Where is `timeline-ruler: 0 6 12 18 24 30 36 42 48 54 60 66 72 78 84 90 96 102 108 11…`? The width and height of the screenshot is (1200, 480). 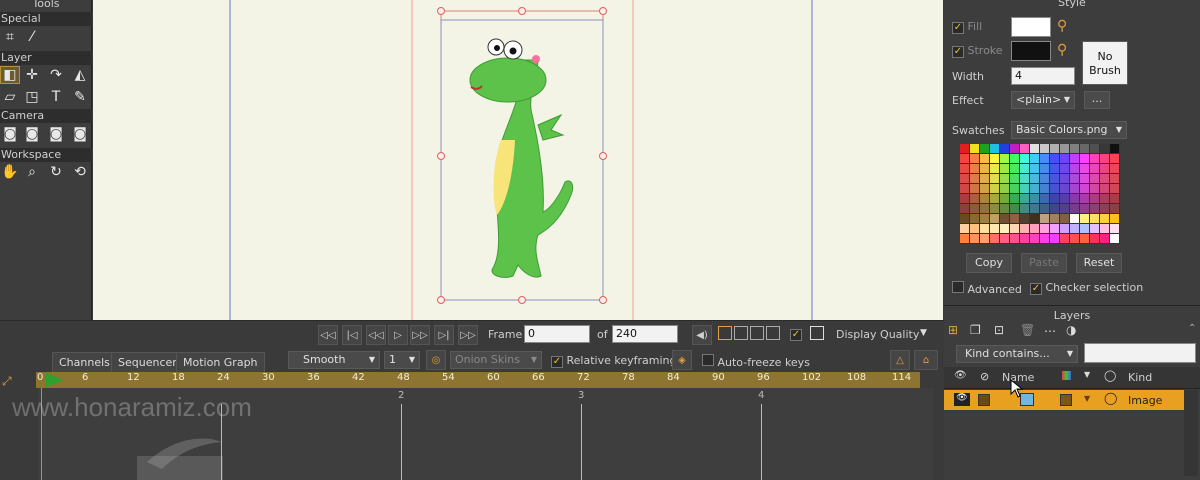 timeline-ruler: 0 6 12 18 24 30 36 42 48 54 60 66 72 78 84 90 96 102 108 11… is located at coordinates (478, 380).